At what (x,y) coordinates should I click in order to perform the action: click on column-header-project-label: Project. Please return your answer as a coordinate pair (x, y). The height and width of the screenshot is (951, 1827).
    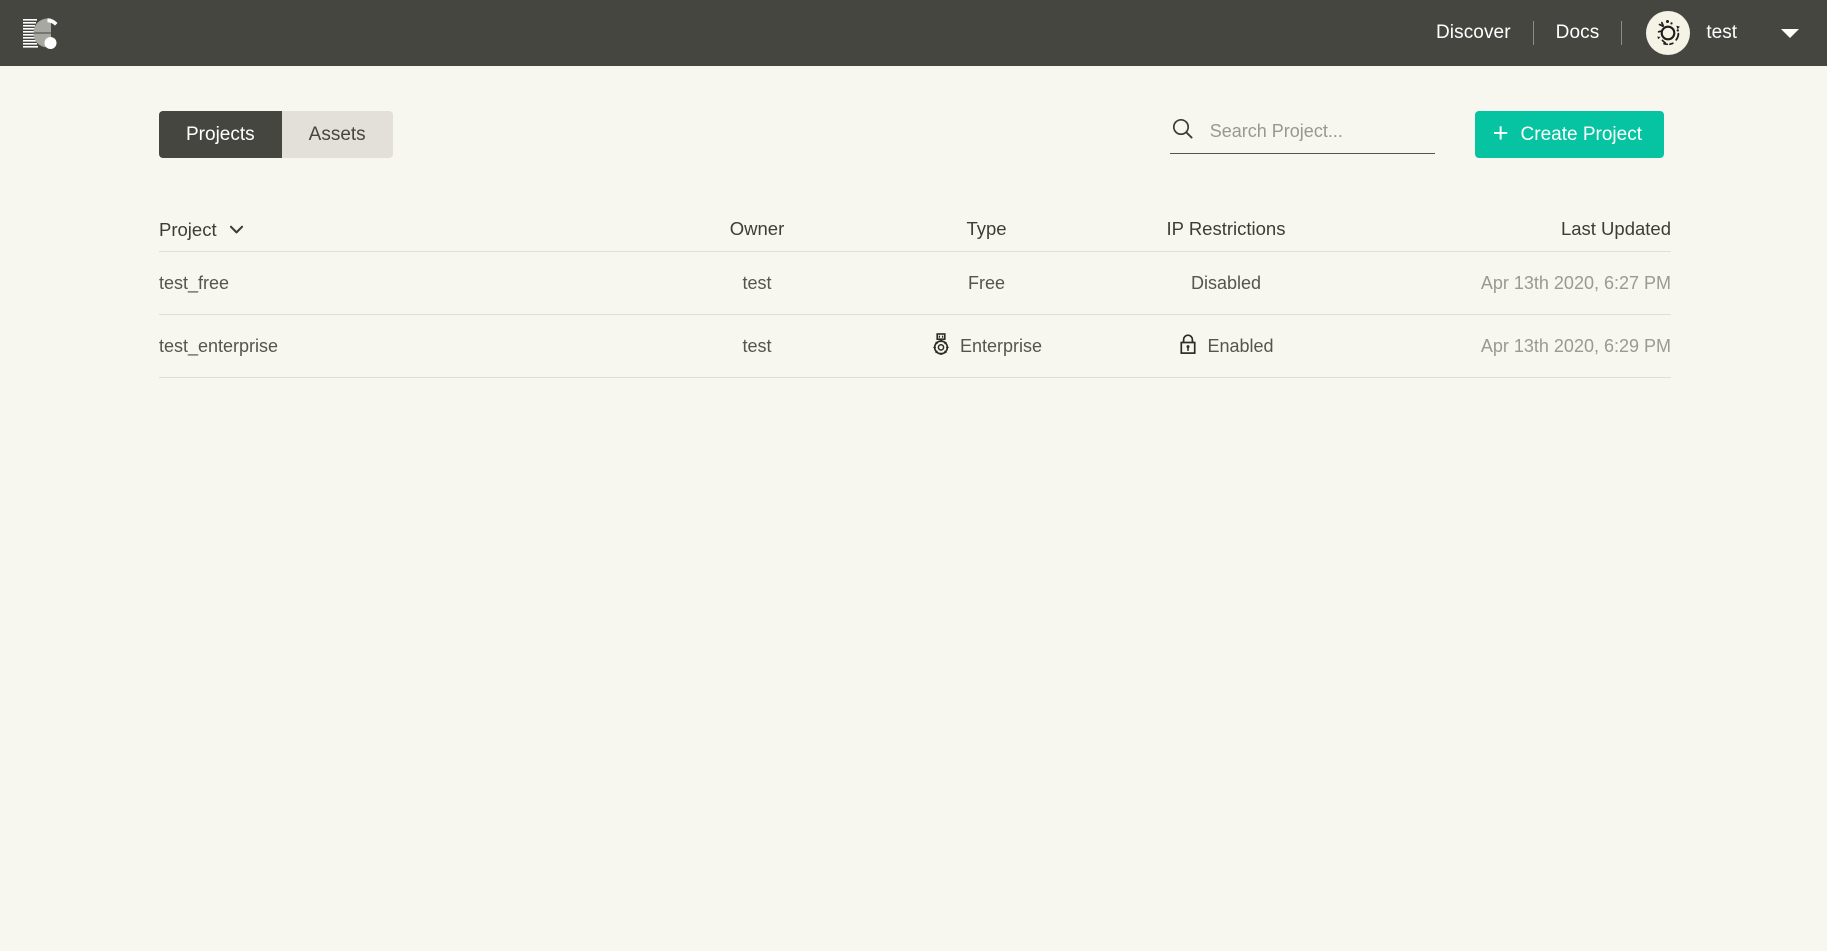
    Looking at the image, I should click on (188, 229).